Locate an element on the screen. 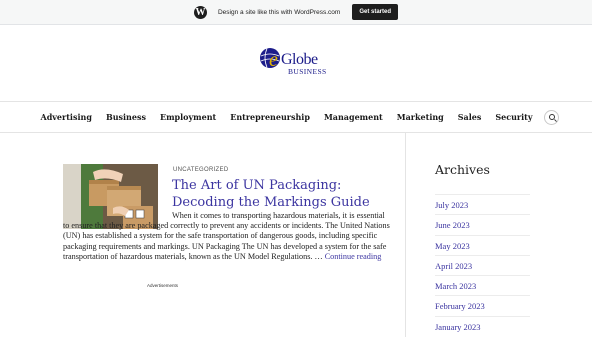 Image resolution: width=592 pixels, height=337 pixels. nav-item-sales: Sales is located at coordinates (470, 117).